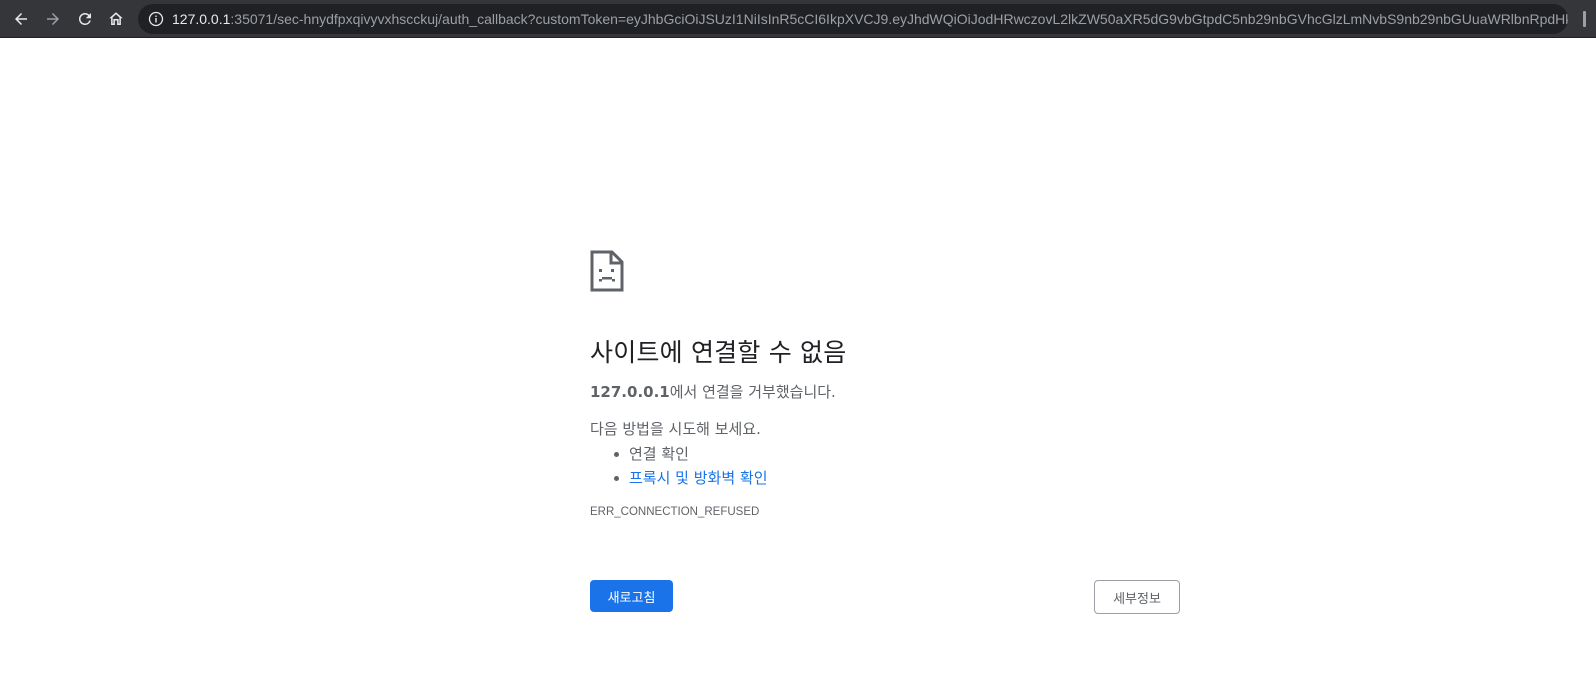 The image size is (1596, 698). I want to click on check-proxy-firewall-link: 프록시 및 방화벽 확인, so click(698, 478).